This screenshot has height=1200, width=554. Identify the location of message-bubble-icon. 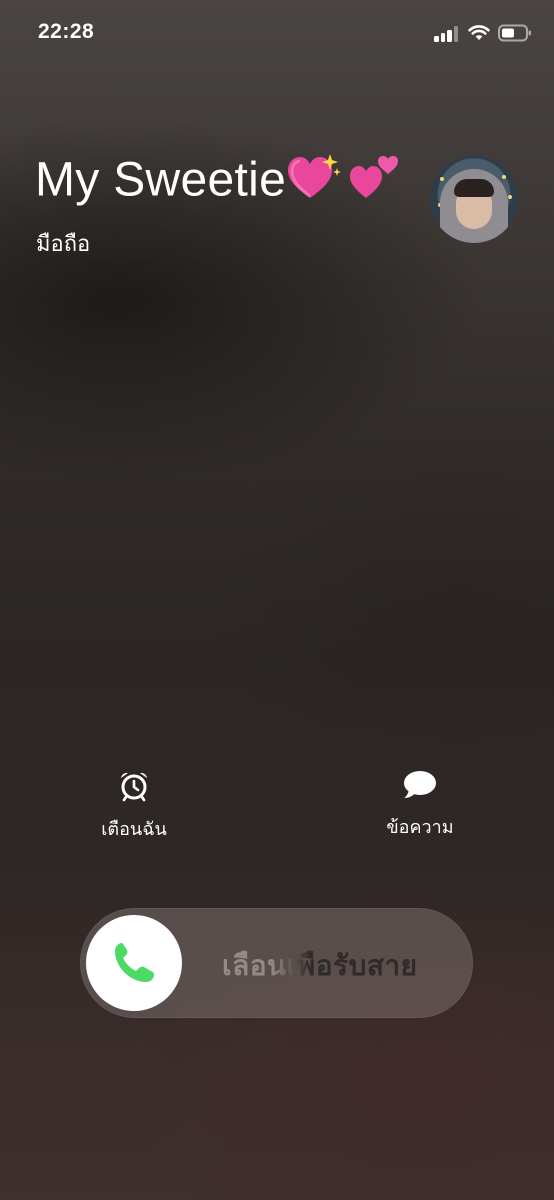
(420, 784).